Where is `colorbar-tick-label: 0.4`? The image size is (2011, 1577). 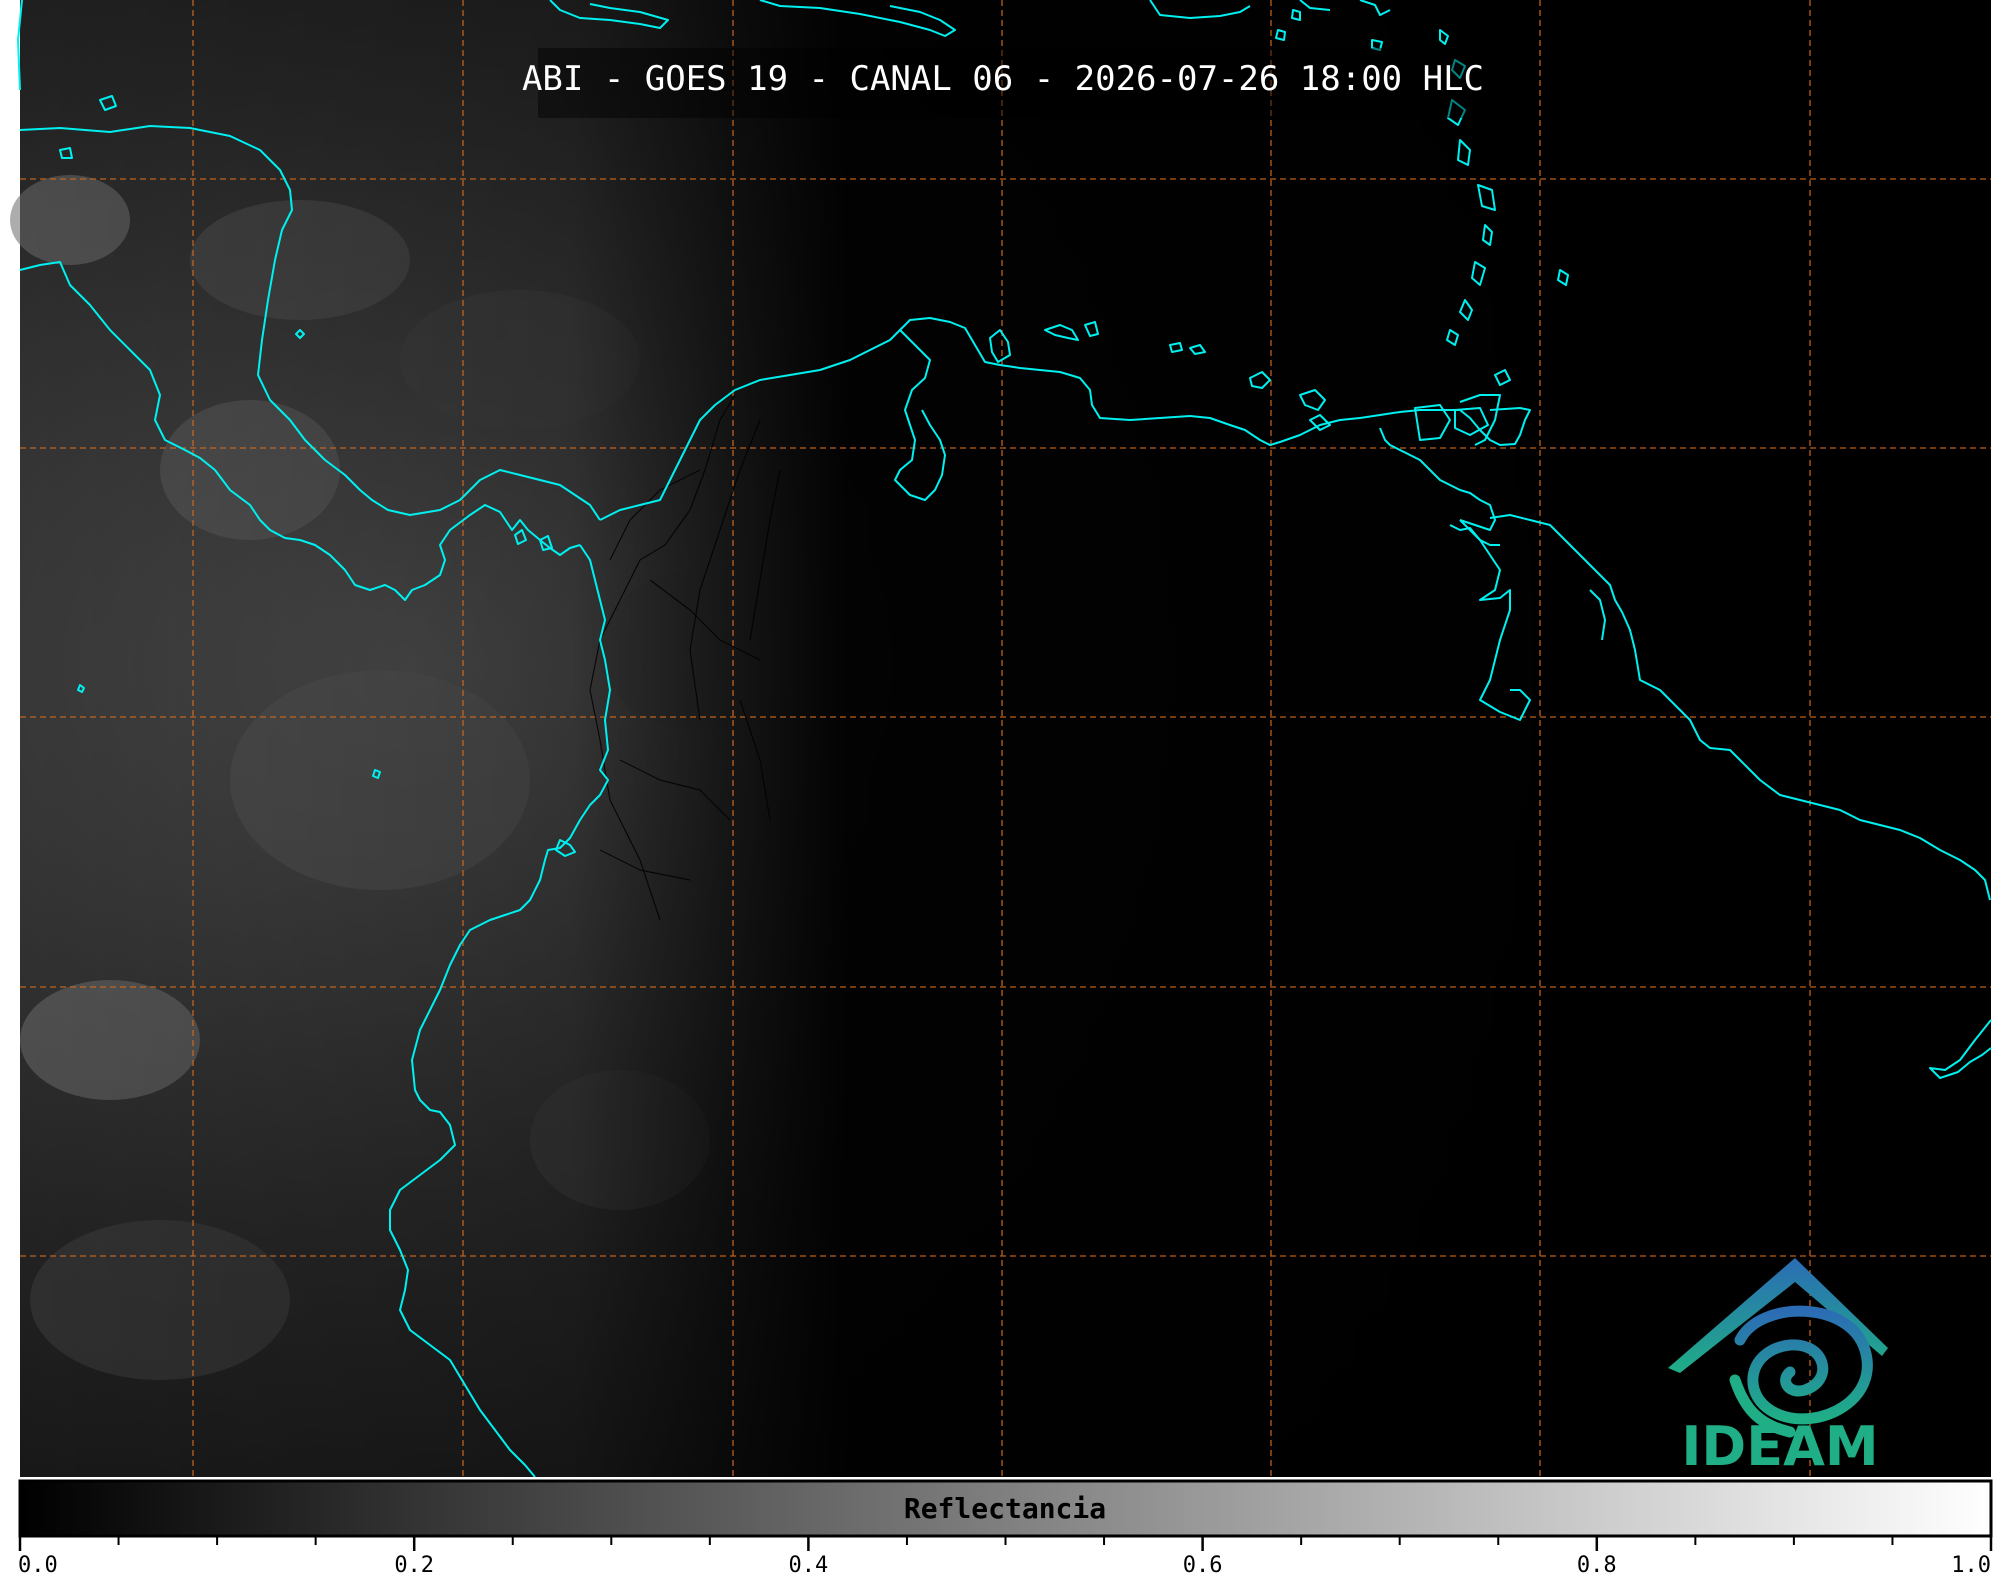
colorbar-tick-label: 0.4 is located at coordinates (809, 1565).